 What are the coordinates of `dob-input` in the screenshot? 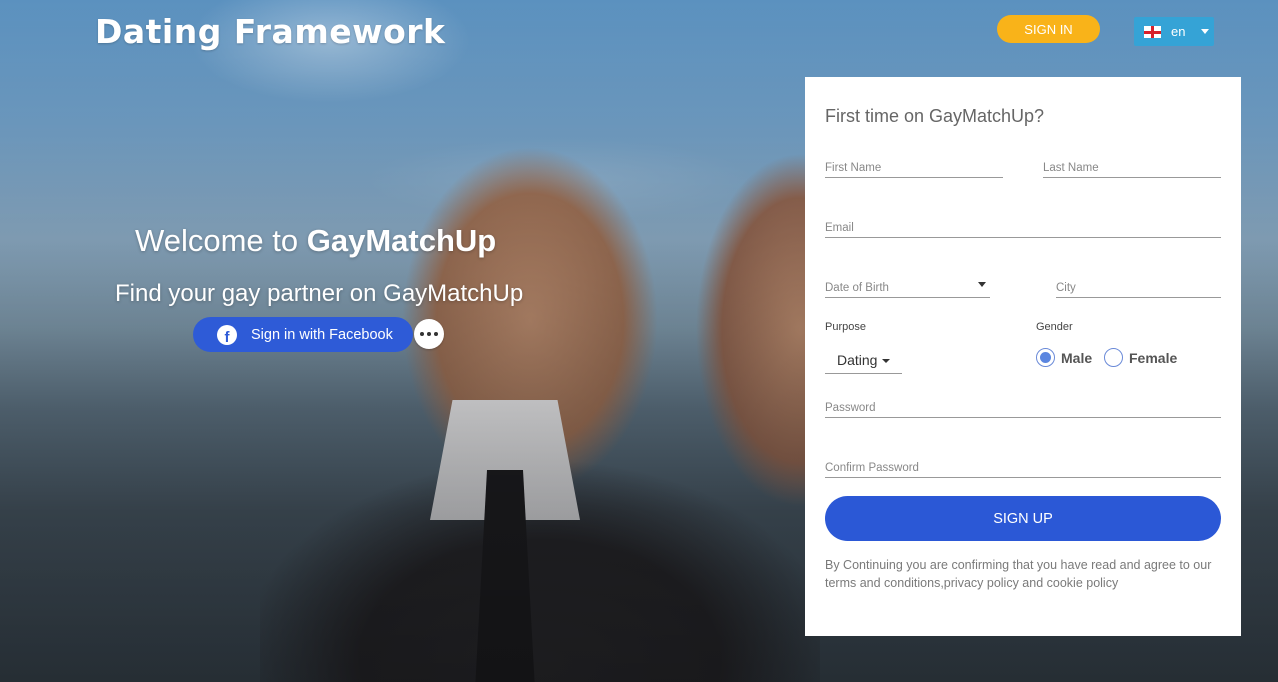 It's located at (907, 288).